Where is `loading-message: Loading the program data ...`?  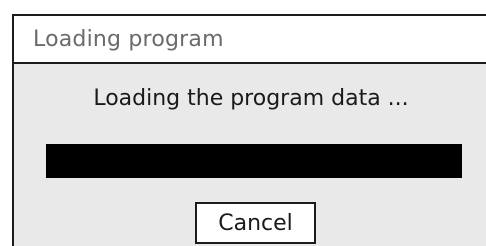 loading-message: Loading the program data ... is located at coordinates (251, 98).